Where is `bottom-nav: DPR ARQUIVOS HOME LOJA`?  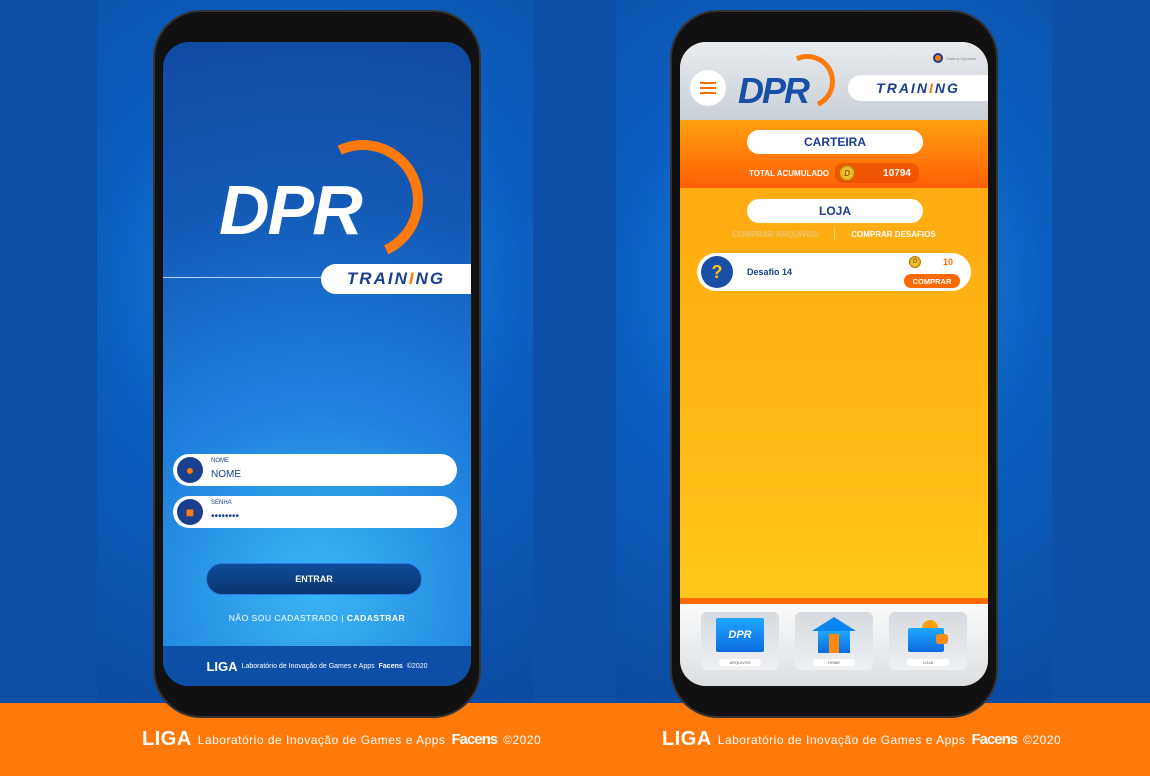
bottom-nav: DPR ARQUIVOS HOME LOJA is located at coordinates (834, 645).